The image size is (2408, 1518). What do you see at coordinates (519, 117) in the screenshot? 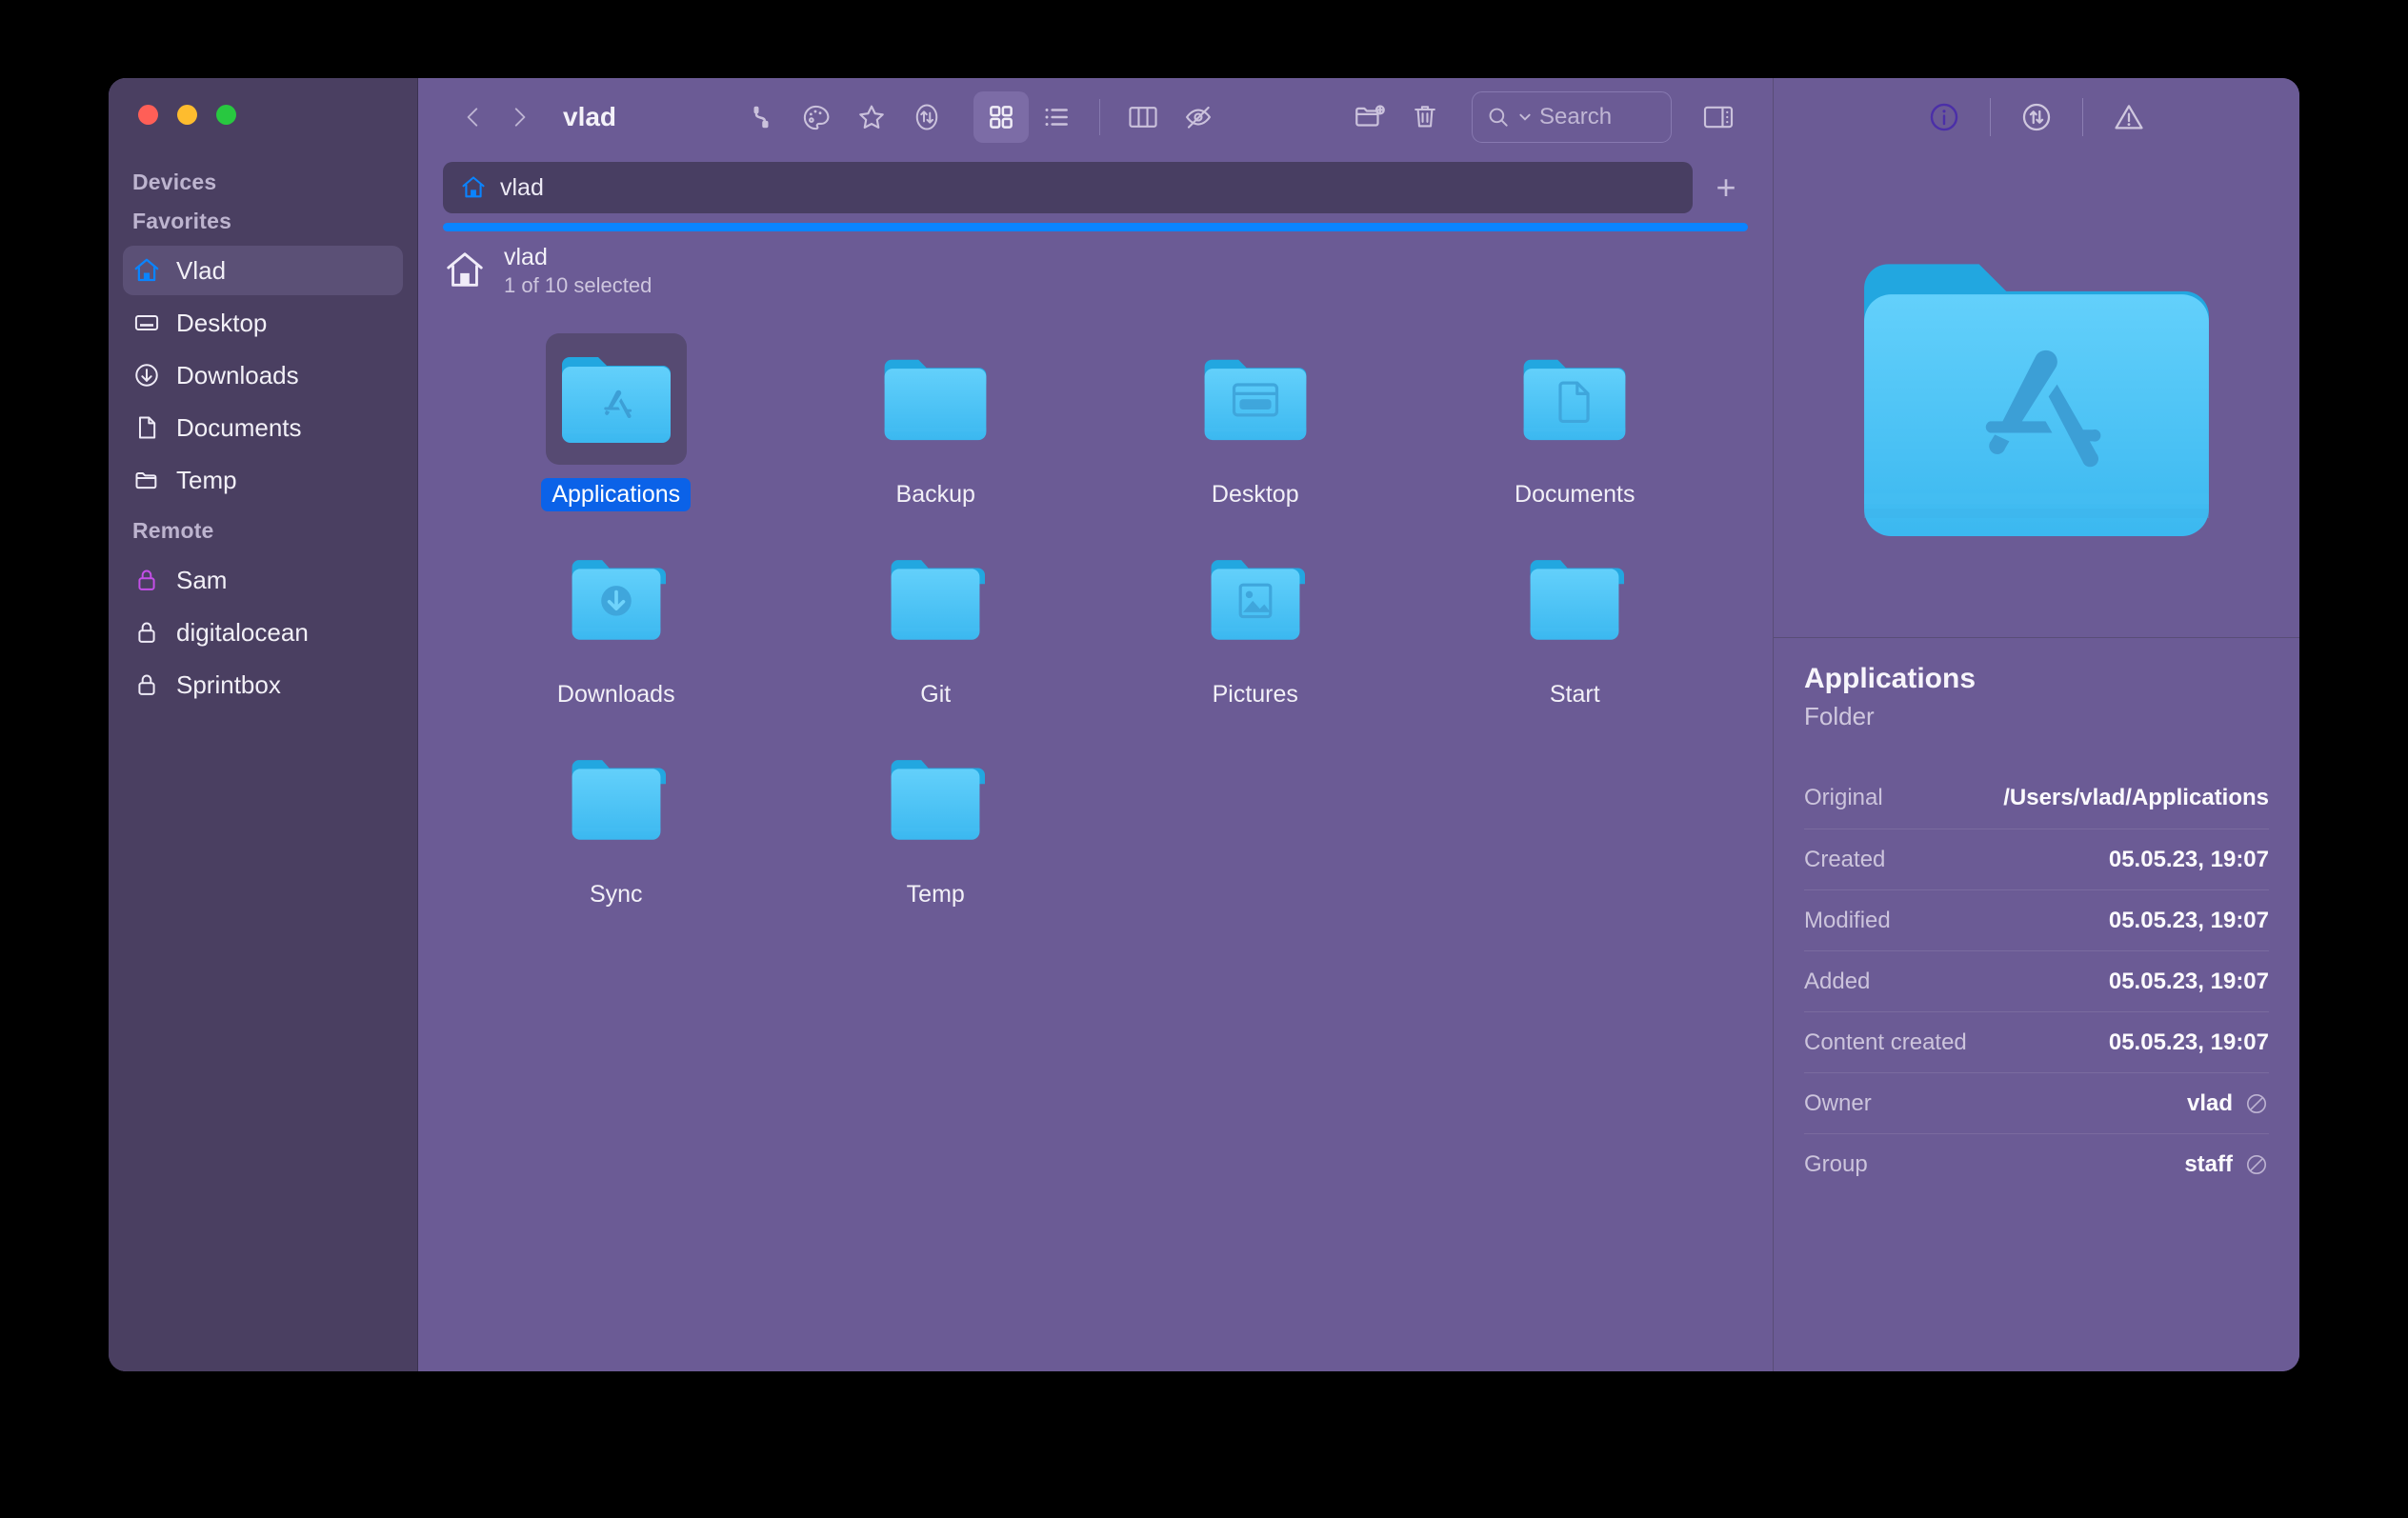
I see `forward-button` at bounding box center [519, 117].